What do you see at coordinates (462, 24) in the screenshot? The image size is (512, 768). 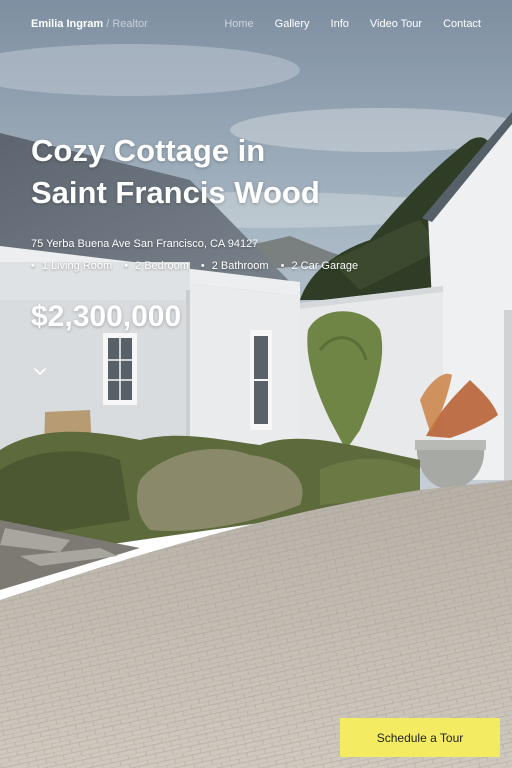 I see `nav-link-contact: Contact` at bounding box center [462, 24].